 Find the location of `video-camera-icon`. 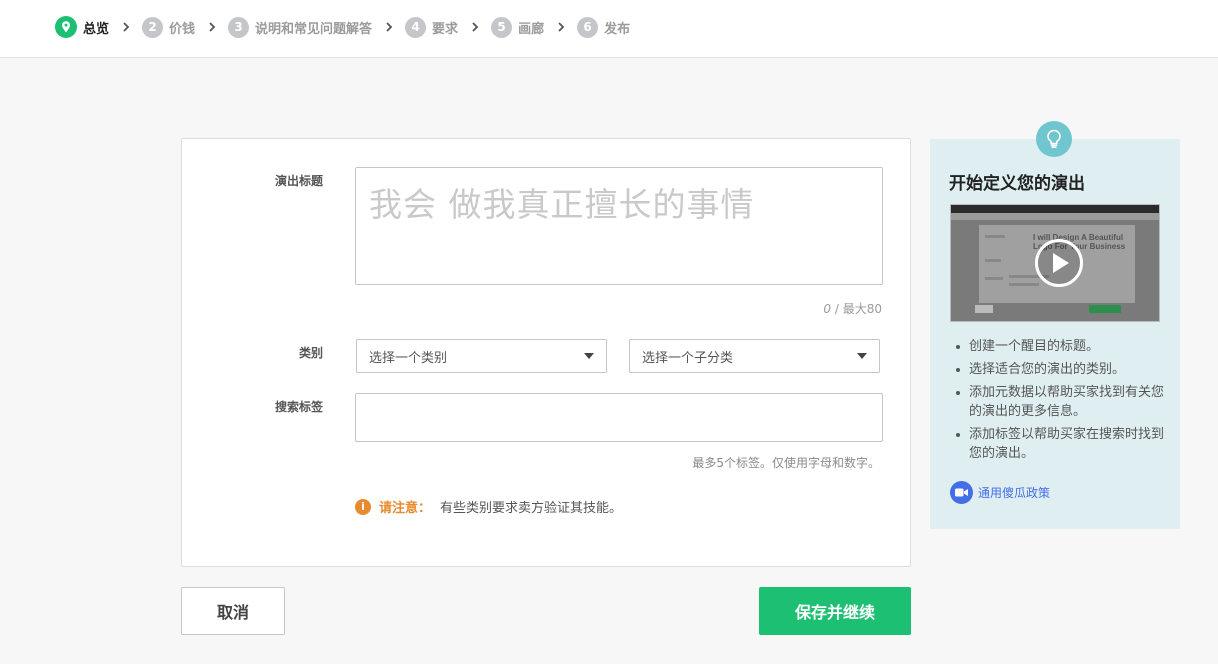

video-camera-icon is located at coordinates (961, 492).